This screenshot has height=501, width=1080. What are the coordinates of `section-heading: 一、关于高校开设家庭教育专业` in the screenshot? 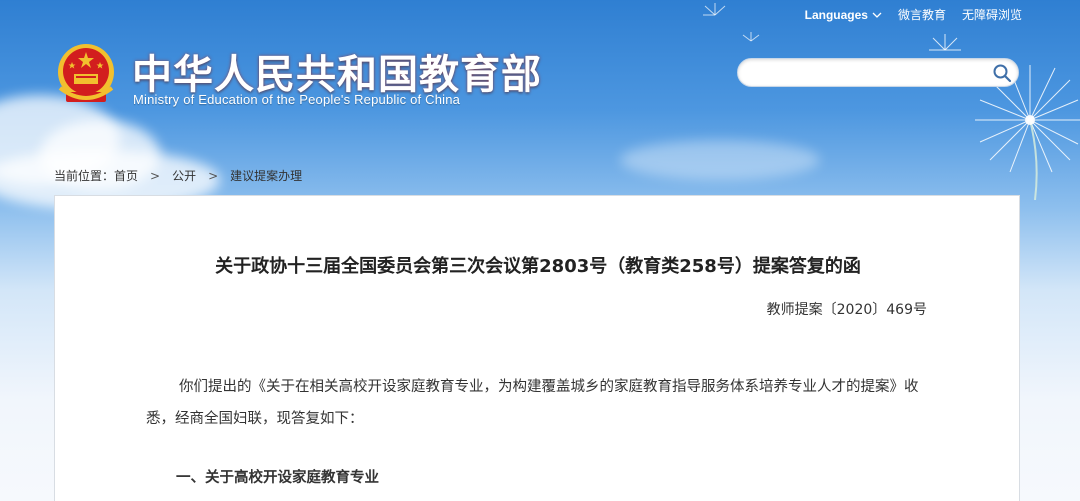 It's located at (277, 478).